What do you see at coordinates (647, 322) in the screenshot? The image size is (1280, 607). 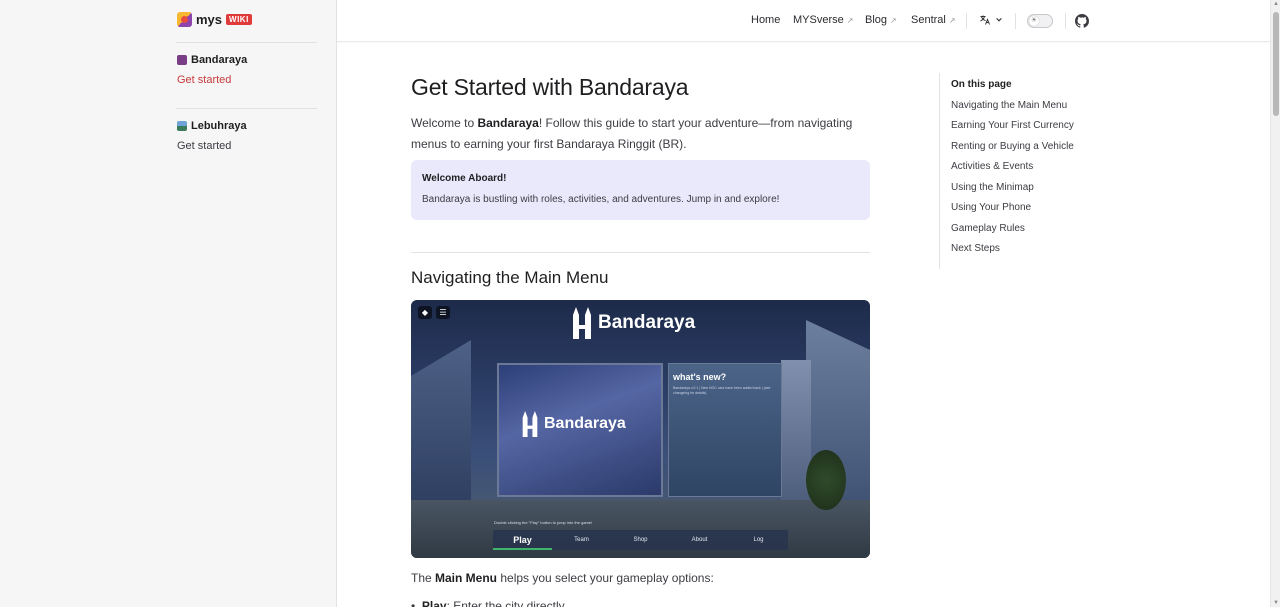 I see `game-brand-text: Bandaraya` at bounding box center [647, 322].